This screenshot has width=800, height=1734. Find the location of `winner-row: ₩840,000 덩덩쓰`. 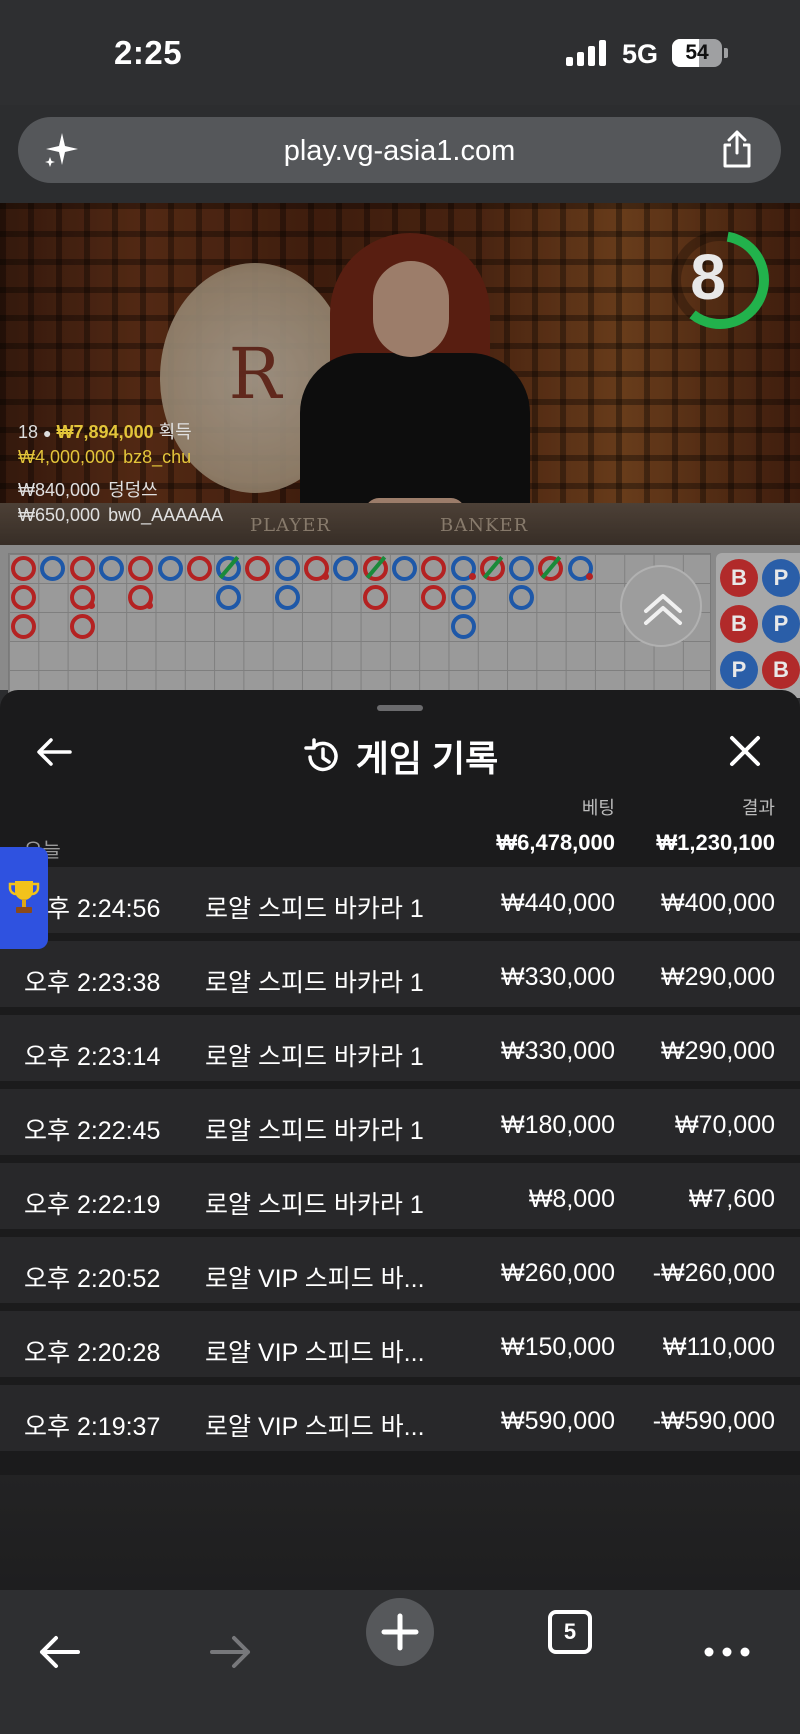

winner-row: ₩840,000 덩덩쓰 is located at coordinates (120, 490).